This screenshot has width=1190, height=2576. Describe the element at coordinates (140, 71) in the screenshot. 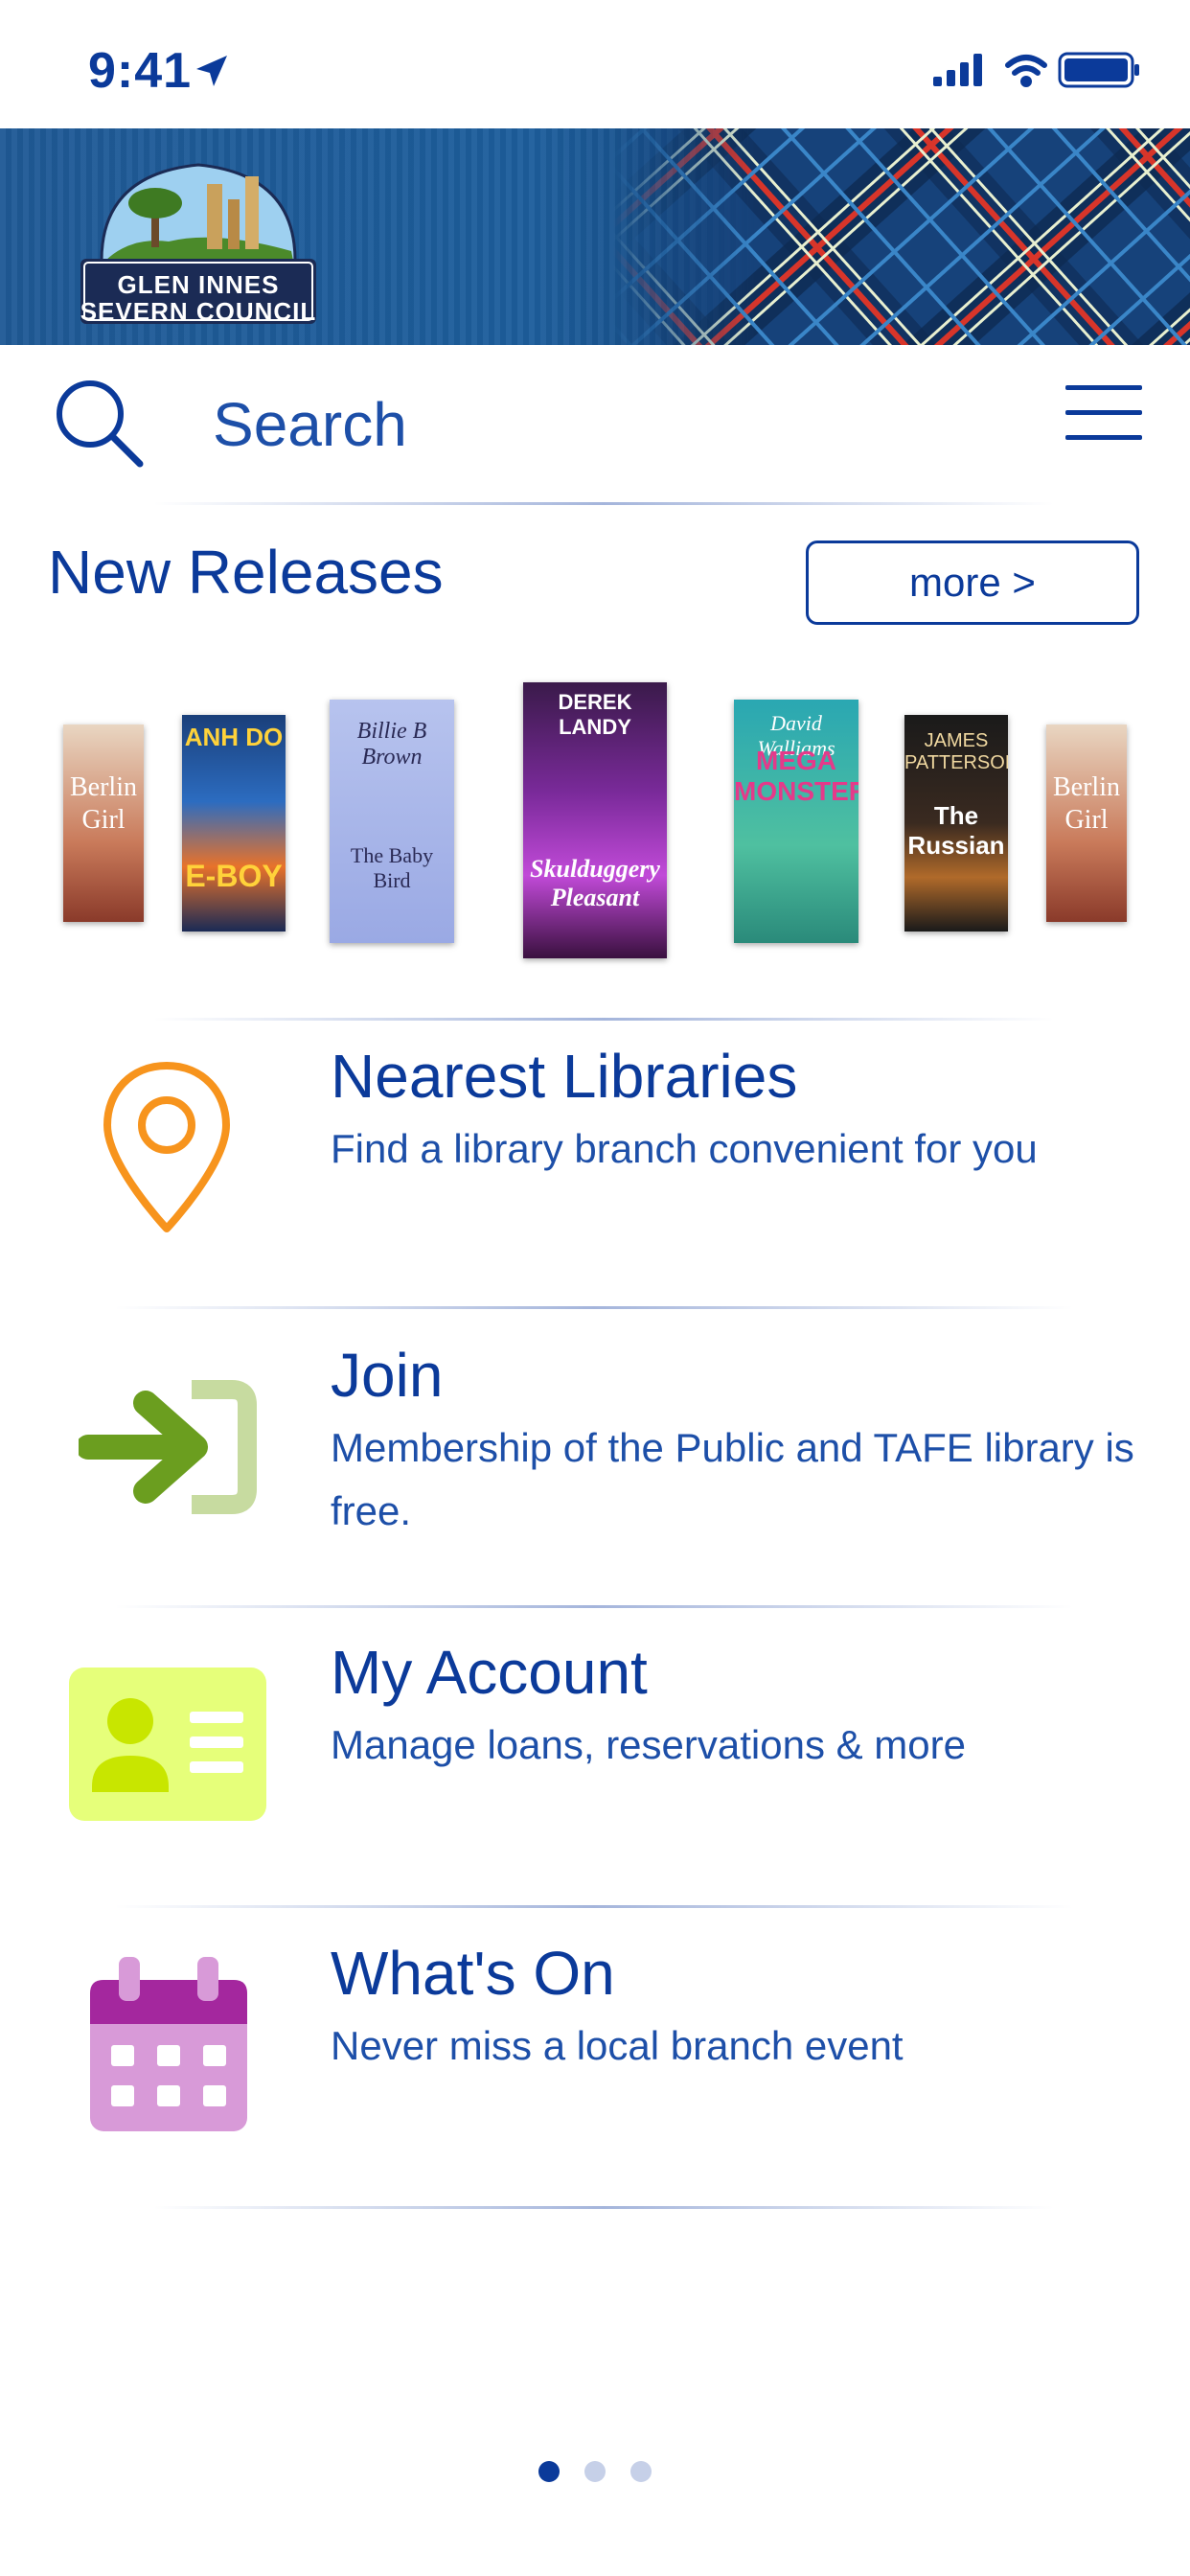

I see `status-time: 9:41` at that location.